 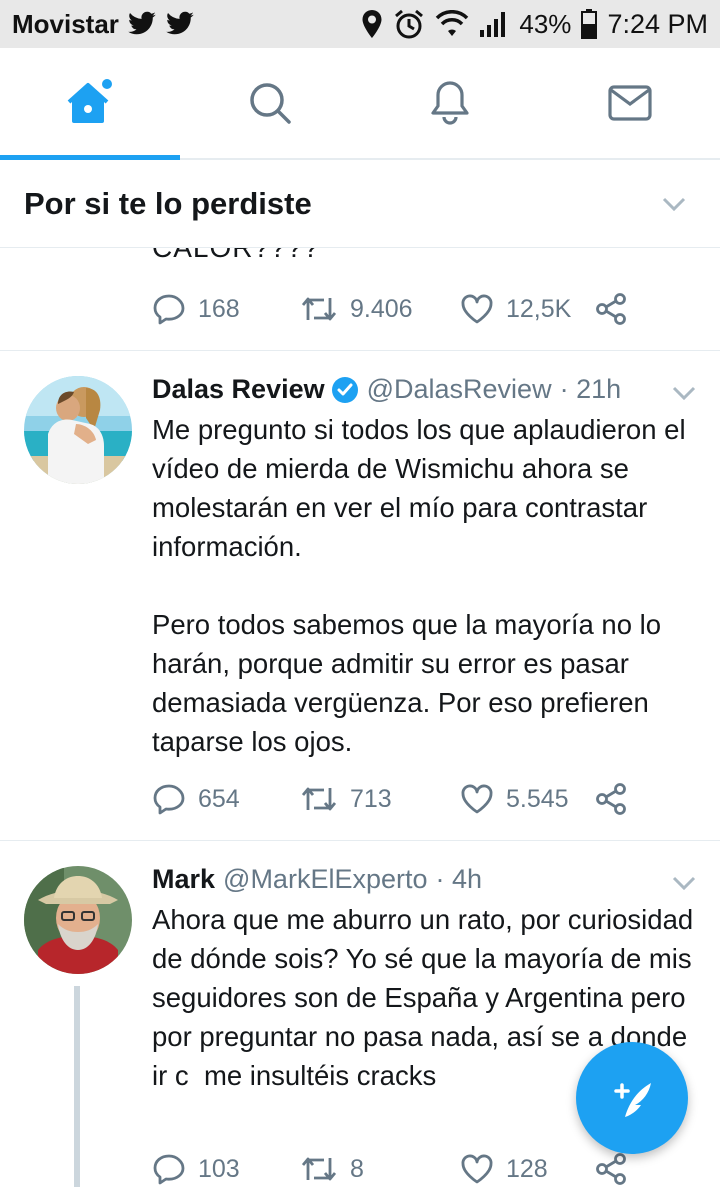 What do you see at coordinates (357, 1168) in the screenshot?
I see `retweet-count: 8` at bounding box center [357, 1168].